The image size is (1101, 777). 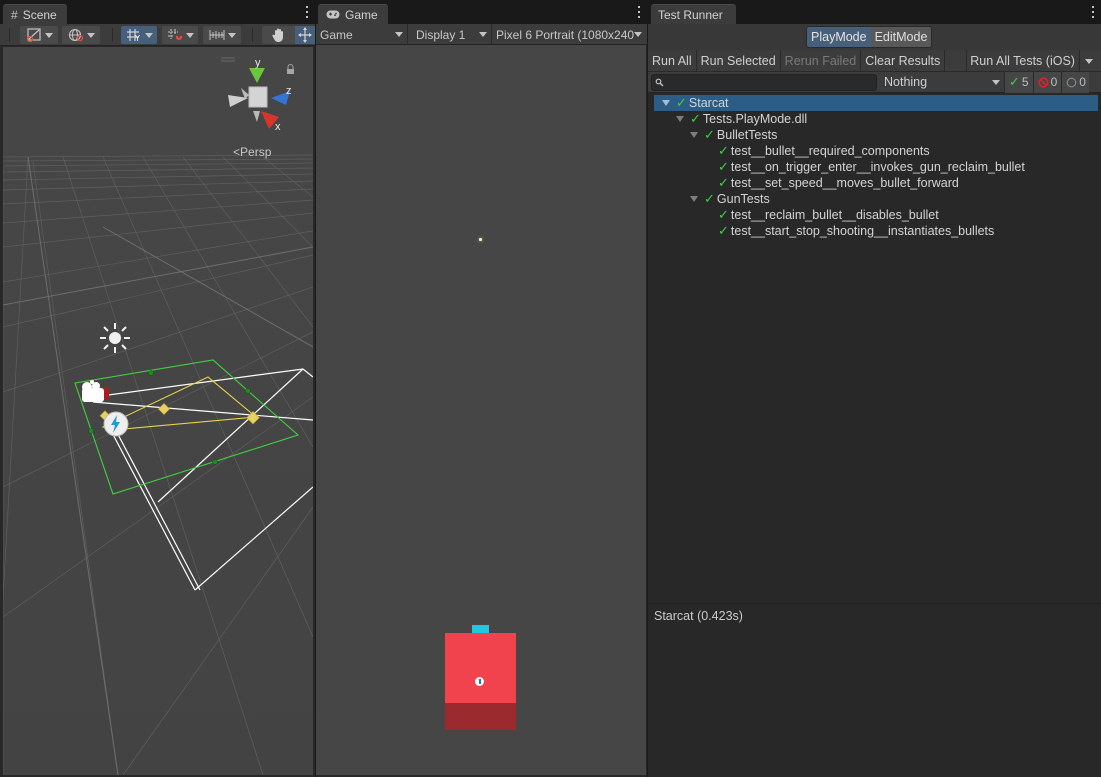 I want to click on clear-results-button: Clear Results, so click(x=903, y=61).